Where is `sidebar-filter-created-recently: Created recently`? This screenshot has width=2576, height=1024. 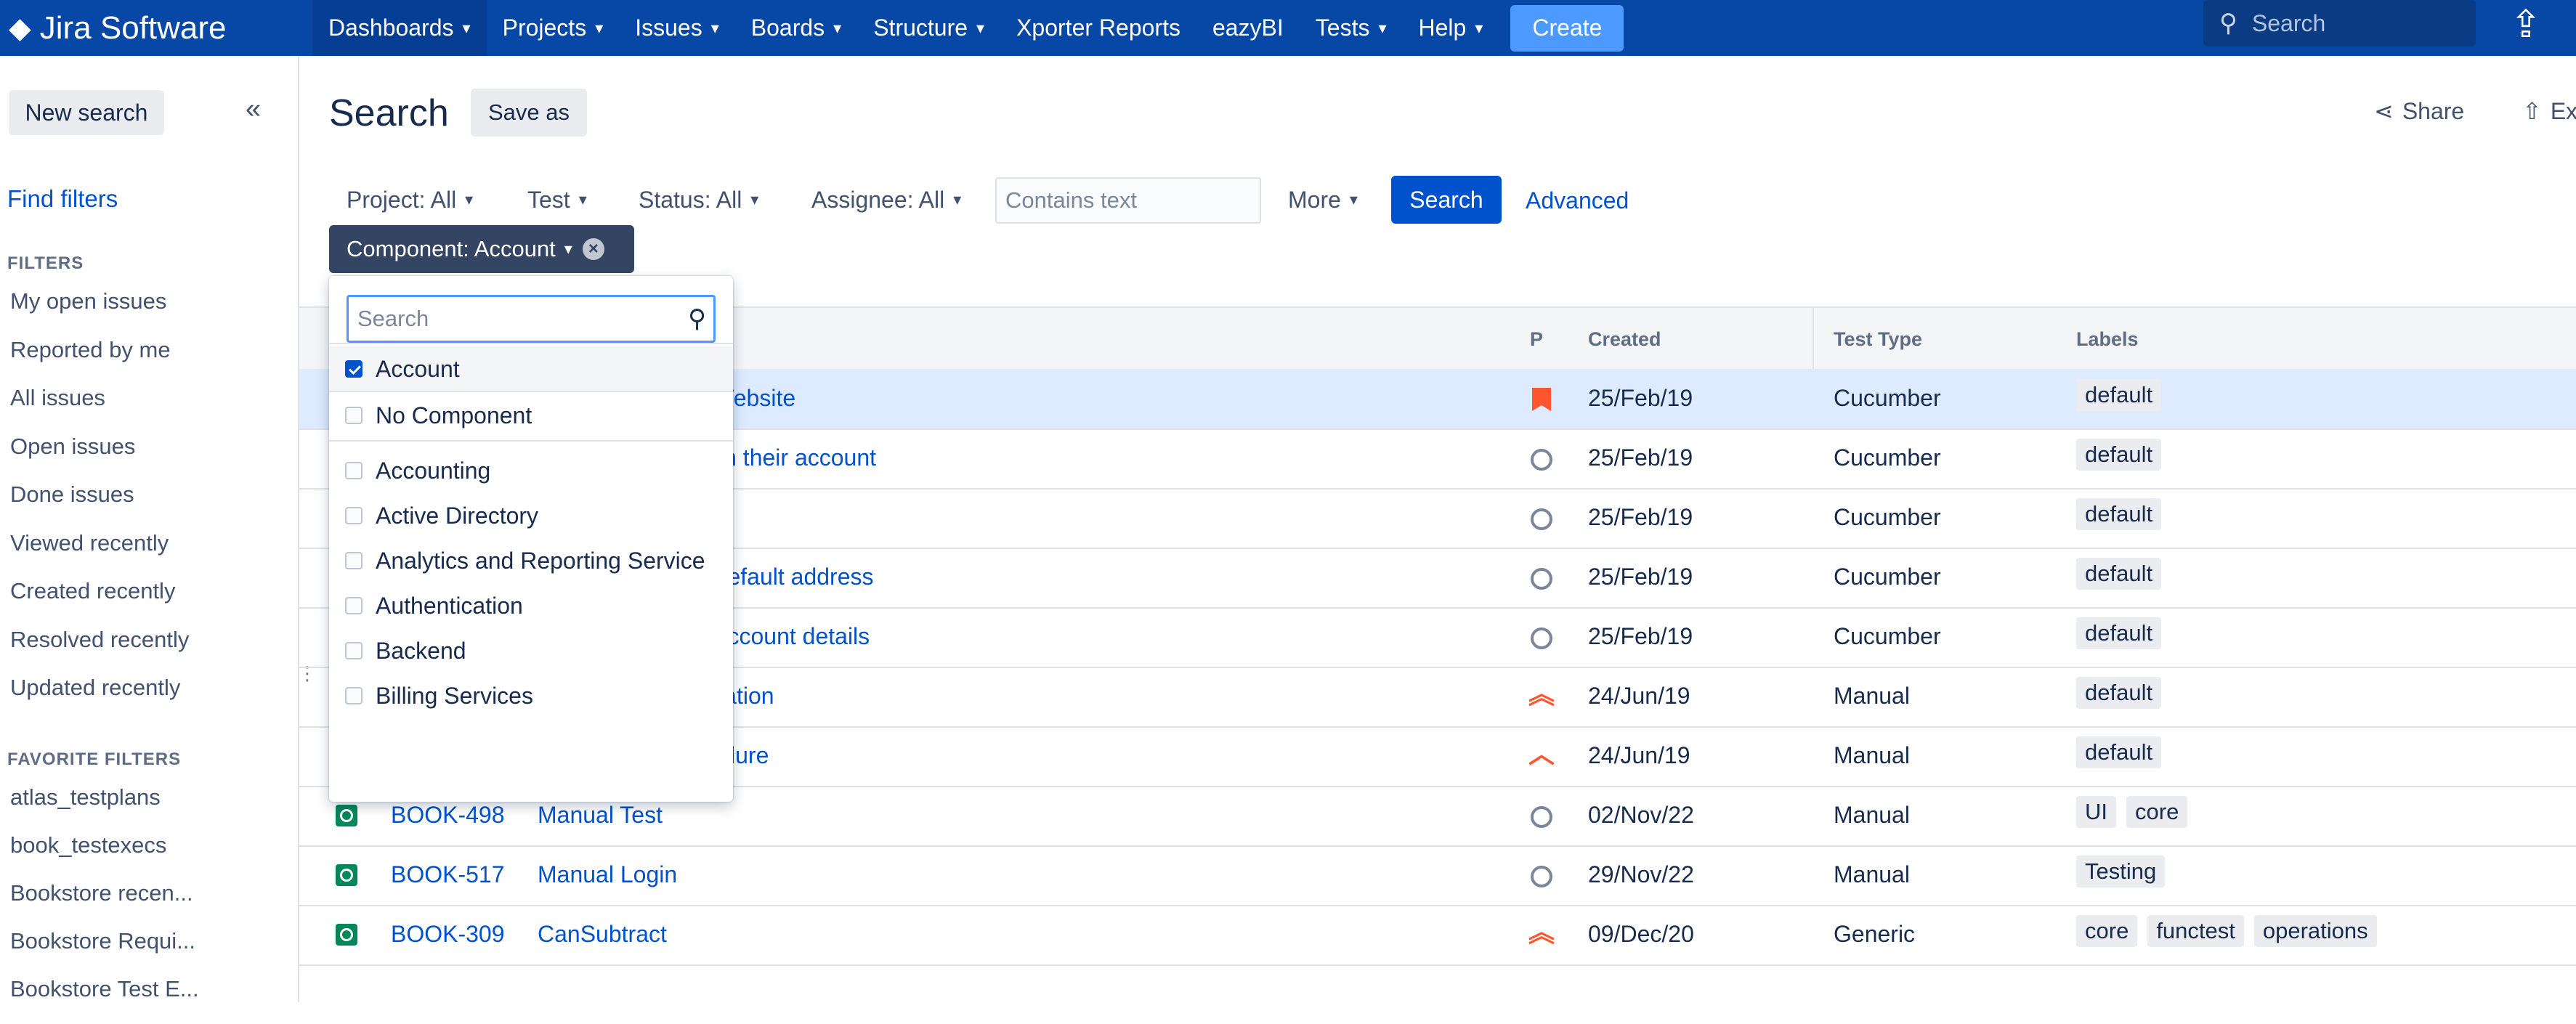
sidebar-filter-created-recently: Created recently is located at coordinates (99, 602).